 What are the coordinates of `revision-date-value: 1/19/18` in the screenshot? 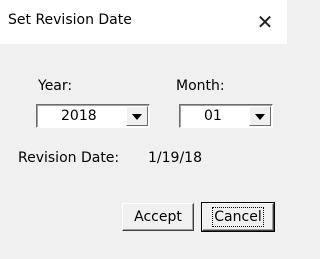 It's located at (175, 158).